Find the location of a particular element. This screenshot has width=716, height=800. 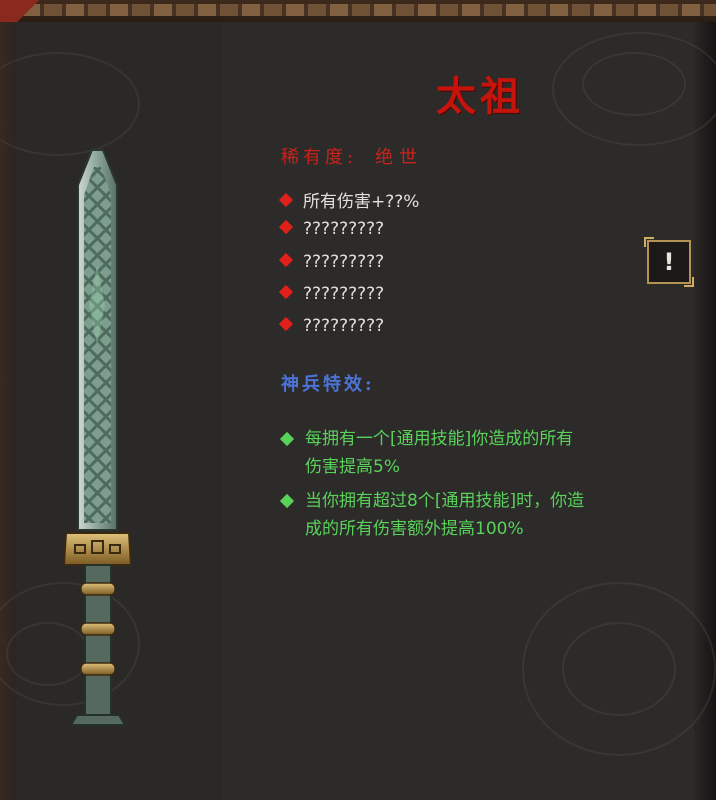

stat-item: 所有伤害+??% is located at coordinates (349, 199).